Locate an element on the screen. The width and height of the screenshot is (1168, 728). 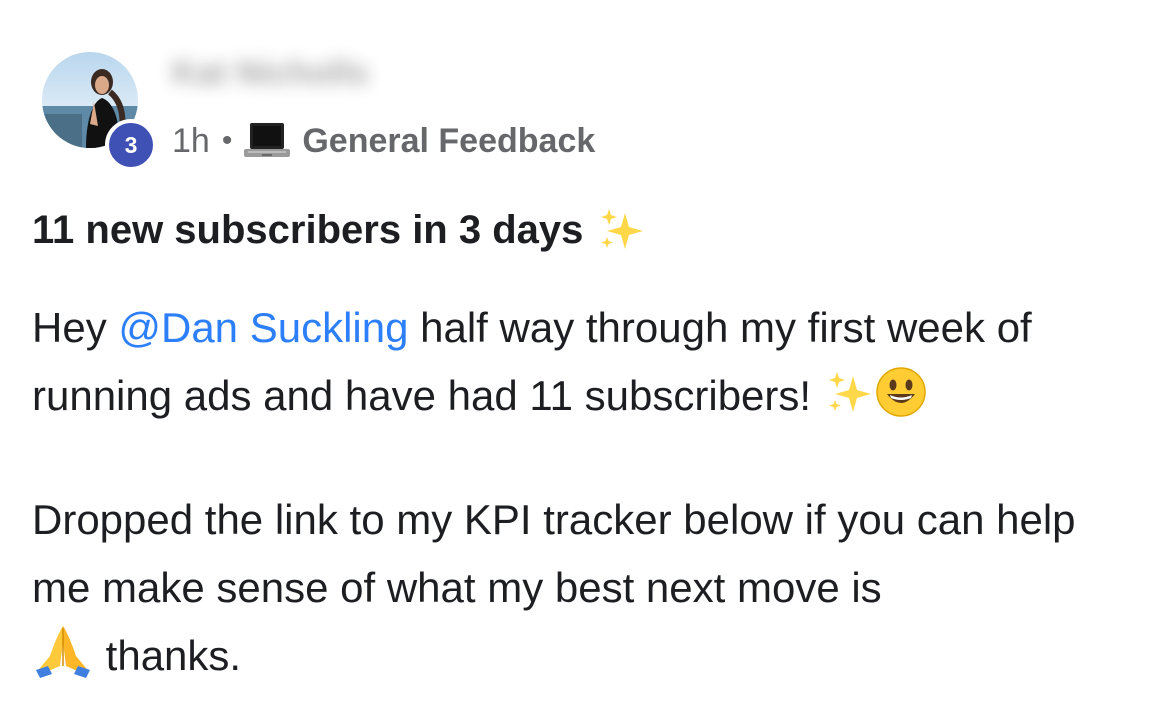
post-title: 11 new subscribers in 3 days is located at coordinates (339, 230).